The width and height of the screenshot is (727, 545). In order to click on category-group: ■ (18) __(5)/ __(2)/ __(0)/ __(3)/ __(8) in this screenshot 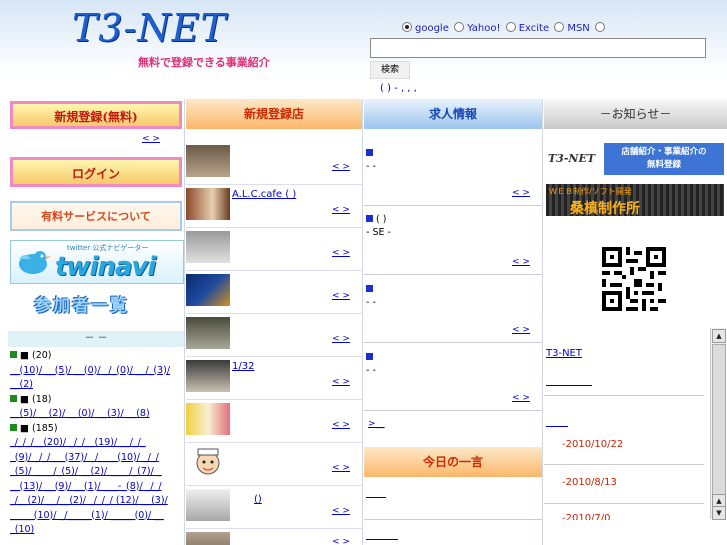, I will do `click(96, 407)`.